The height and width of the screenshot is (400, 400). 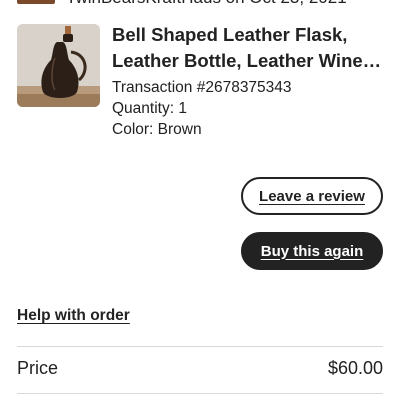 What do you see at coordinates (202, 87) in the screenshot?
I see `transaction-number: Transaction #2678375343` at bounding box center [202, 87].